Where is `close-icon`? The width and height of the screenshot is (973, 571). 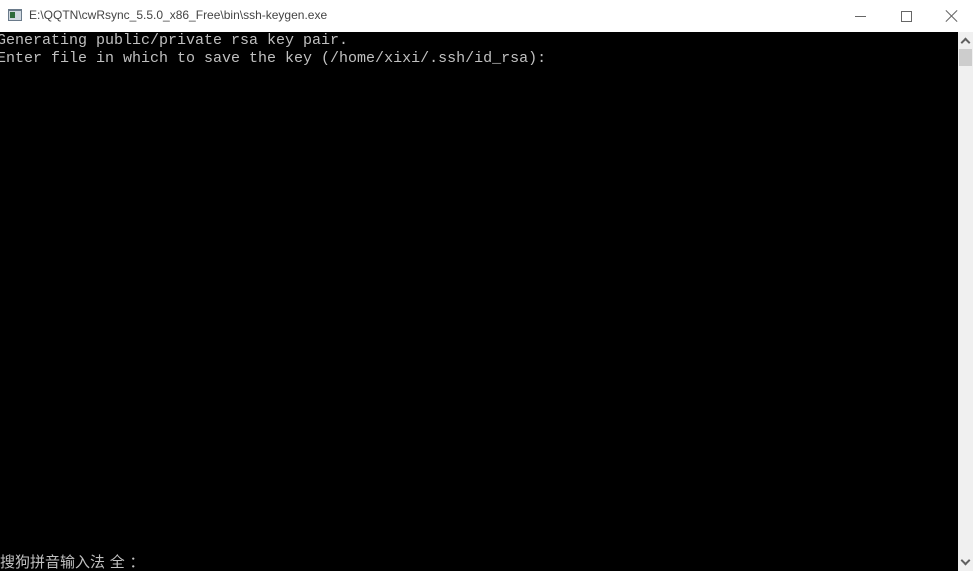 close-icon is located at coordinates (952, 16).